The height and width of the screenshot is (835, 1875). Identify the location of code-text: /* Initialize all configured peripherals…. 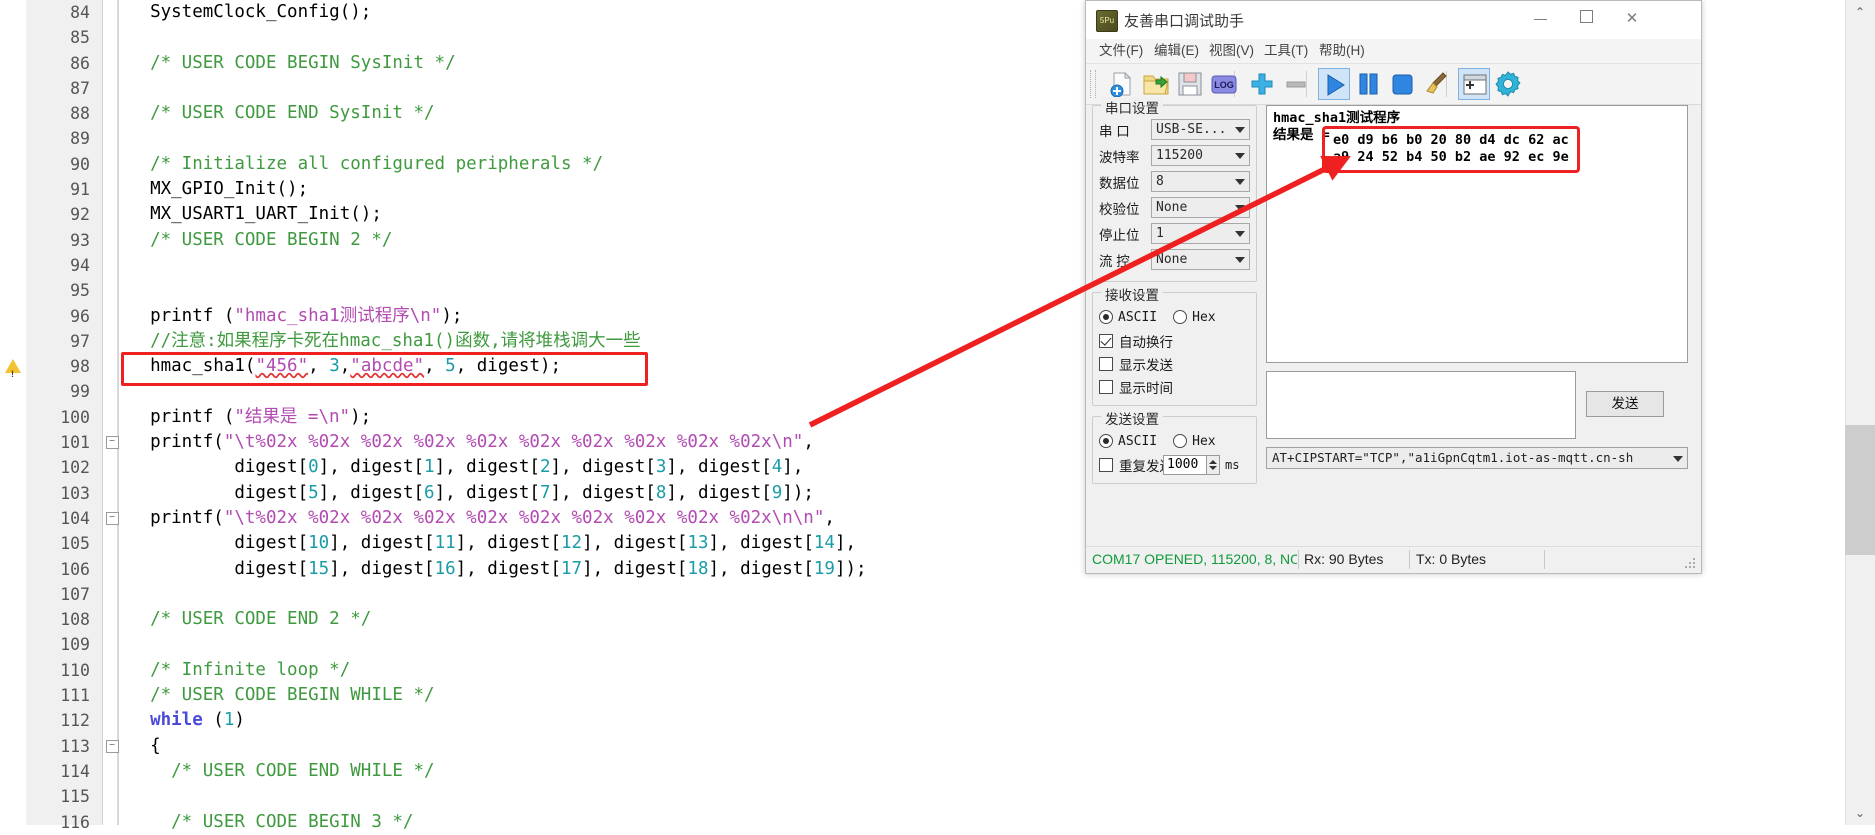
(366, 163).